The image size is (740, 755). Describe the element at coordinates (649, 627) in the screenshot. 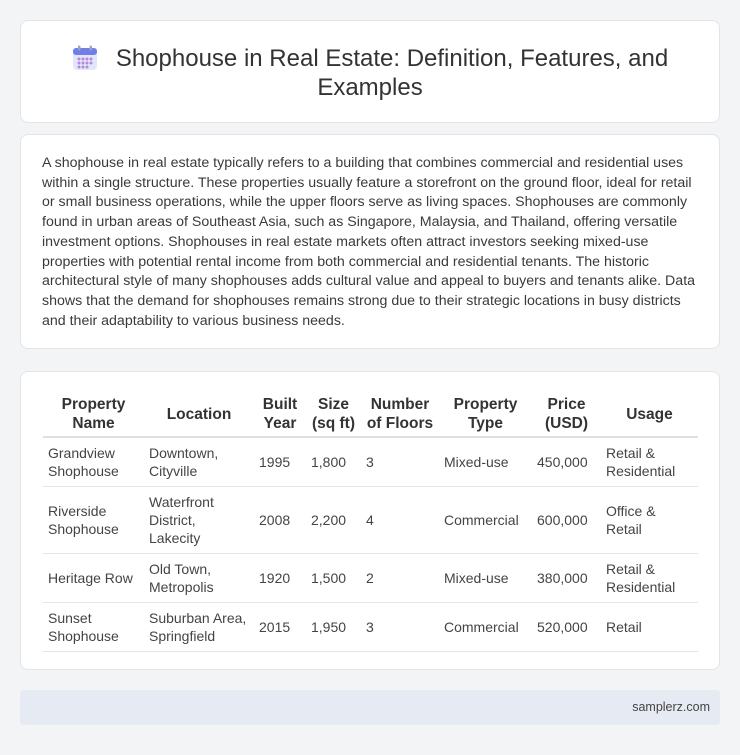

I see `table-cell: Retail` at that location.